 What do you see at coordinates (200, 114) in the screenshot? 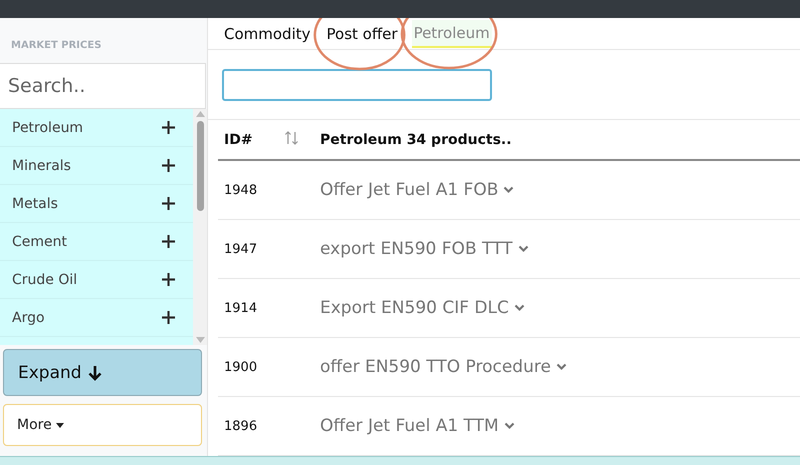
I see `scroll-up-icon` at bounding box center [200, 114].